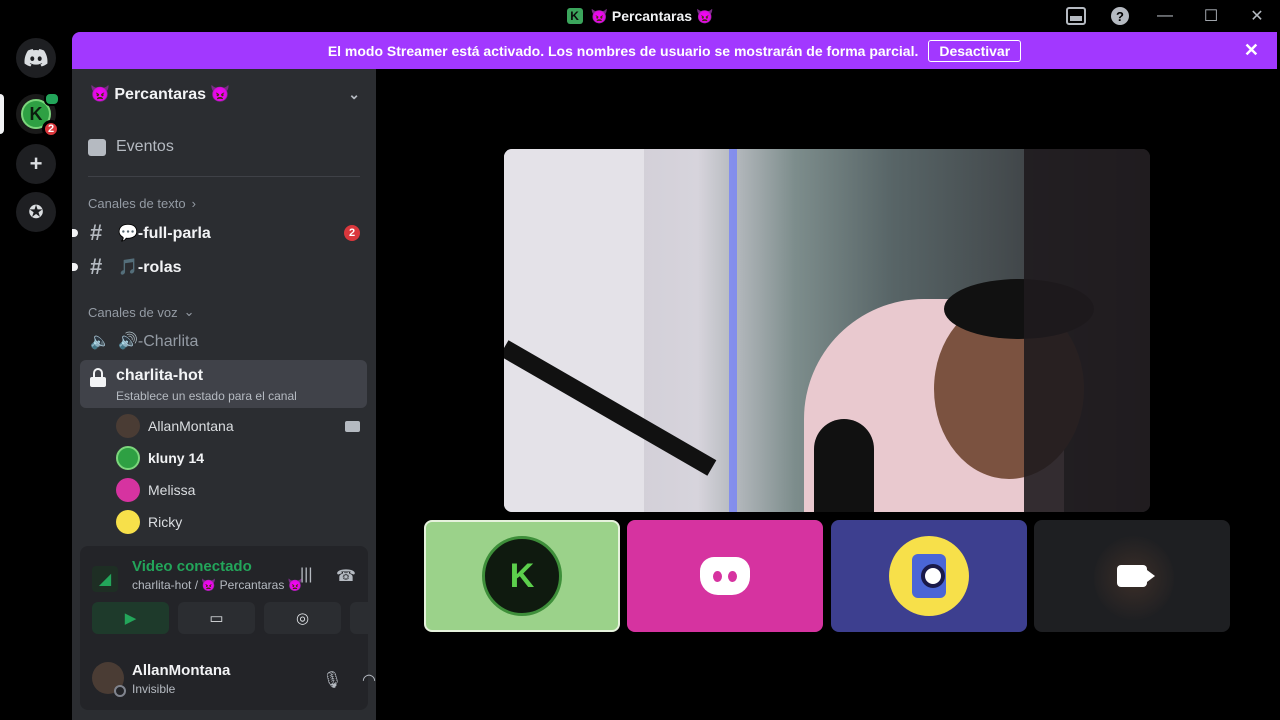 Image resolution: width=1280 pixels, height=720 pixels. I want to click on window-title: 👿 Percantaras 👿, so click(652, 15).